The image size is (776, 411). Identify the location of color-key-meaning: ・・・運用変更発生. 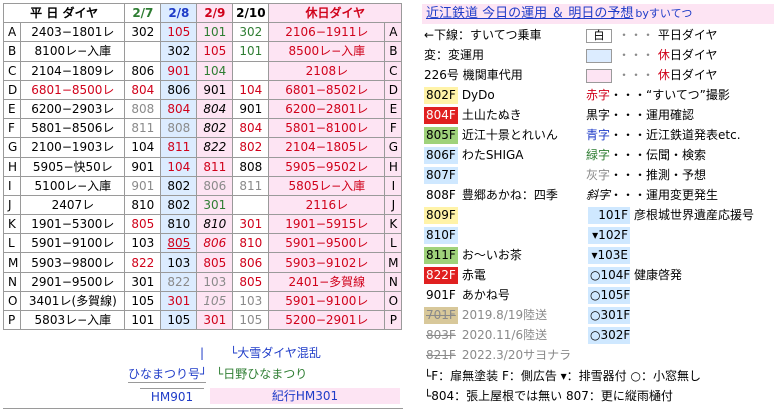
(664, 195).